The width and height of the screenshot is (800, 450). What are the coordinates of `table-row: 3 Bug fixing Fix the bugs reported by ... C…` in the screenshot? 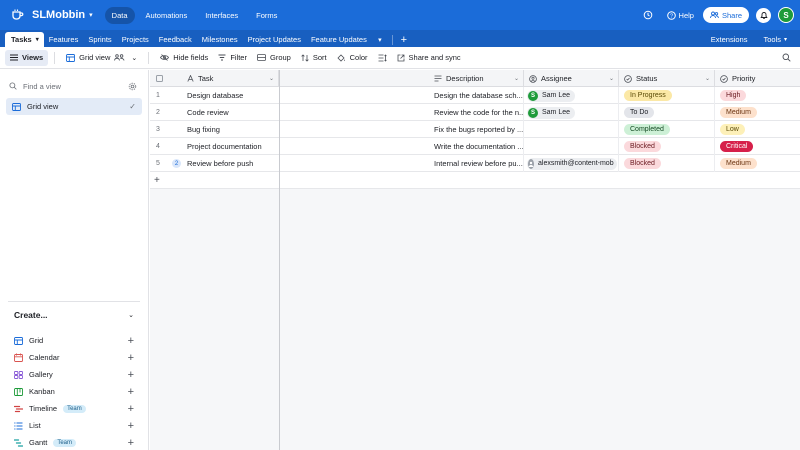 It's located at (475, 129).